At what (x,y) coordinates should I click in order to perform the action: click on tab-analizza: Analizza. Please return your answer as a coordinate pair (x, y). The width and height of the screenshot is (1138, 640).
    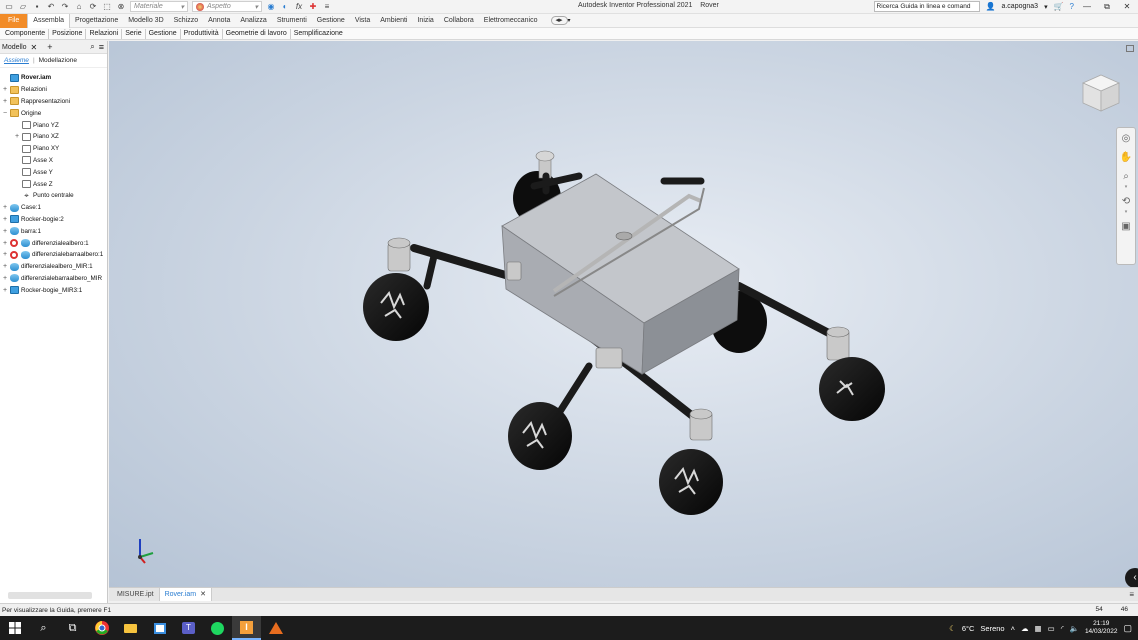
    Looking at the image, I should click on (253, 21).